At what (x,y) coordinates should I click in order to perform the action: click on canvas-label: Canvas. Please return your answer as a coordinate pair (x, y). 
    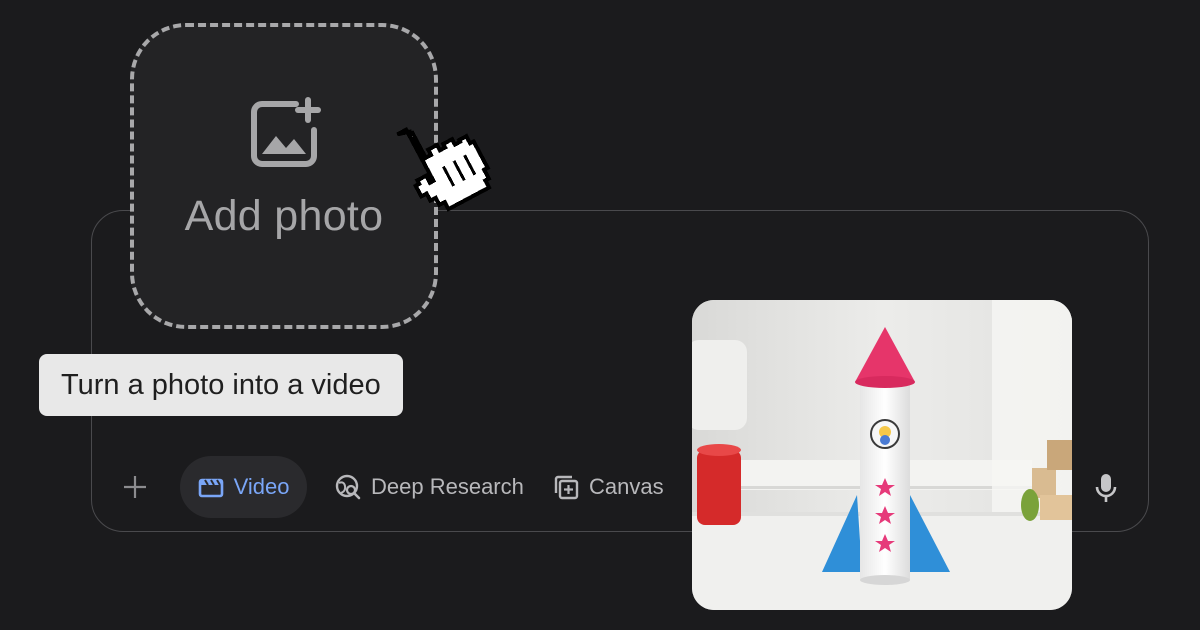
    Looking at the image, I should click on (626, 486).